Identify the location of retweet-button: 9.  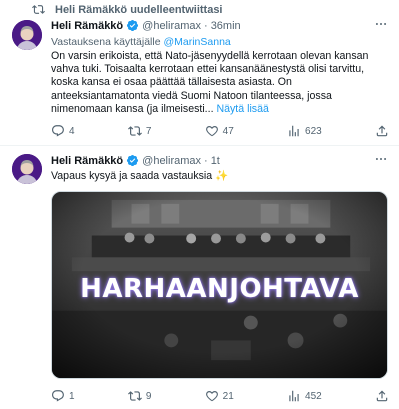
(139, 396).